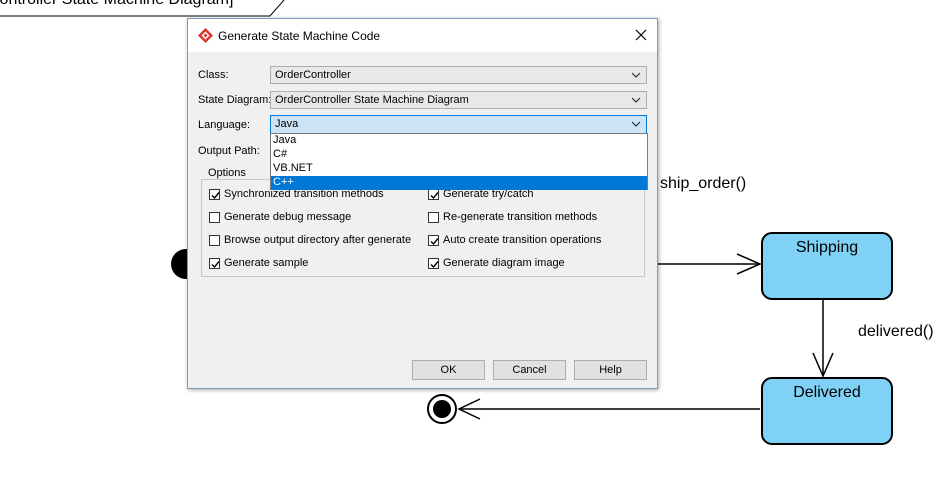  I want to click on transition-delivered-label: delivered(), so click(896, 332).